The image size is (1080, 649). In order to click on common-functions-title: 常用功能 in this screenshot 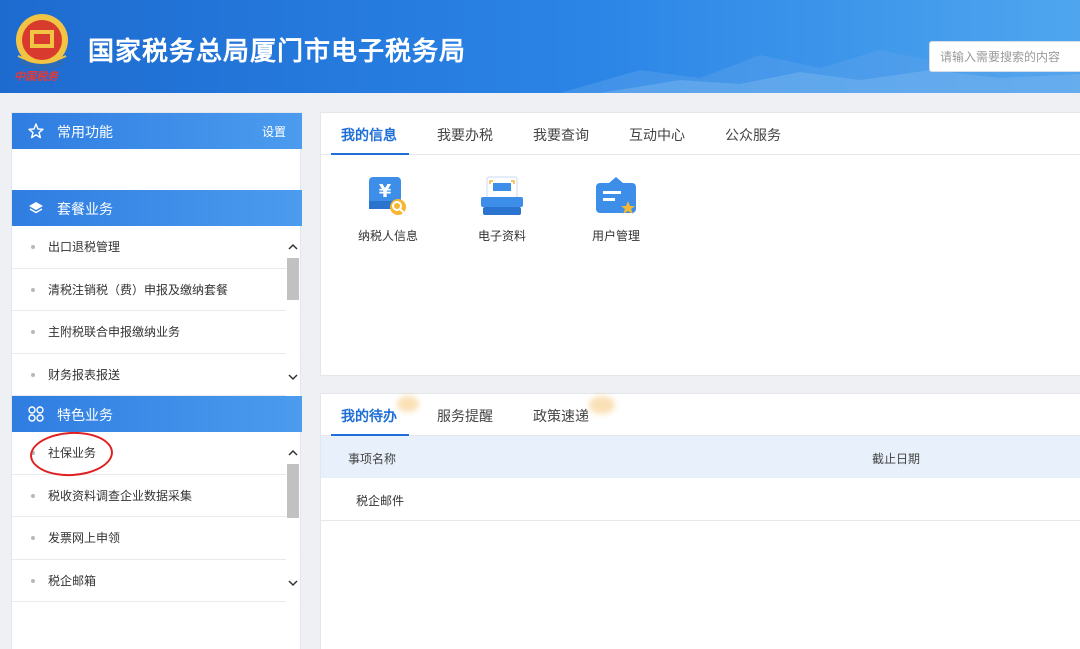, I will do `click(85, 133)`.